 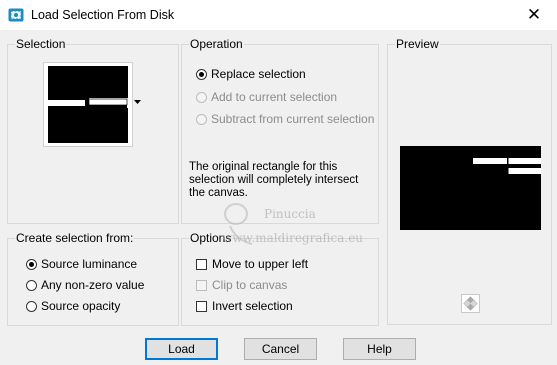 What do you see at coordinates (470, 188) in the screenshot?
I see `preview-canvas` at bounding box center [470, 188].